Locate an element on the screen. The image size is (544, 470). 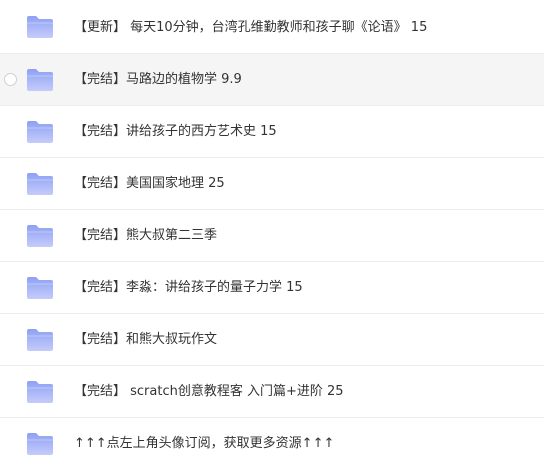
folder-row: ↑↑↑点左上角头像订阅，获取更多资源↑↑↑ is located at coordinates (272, 444).